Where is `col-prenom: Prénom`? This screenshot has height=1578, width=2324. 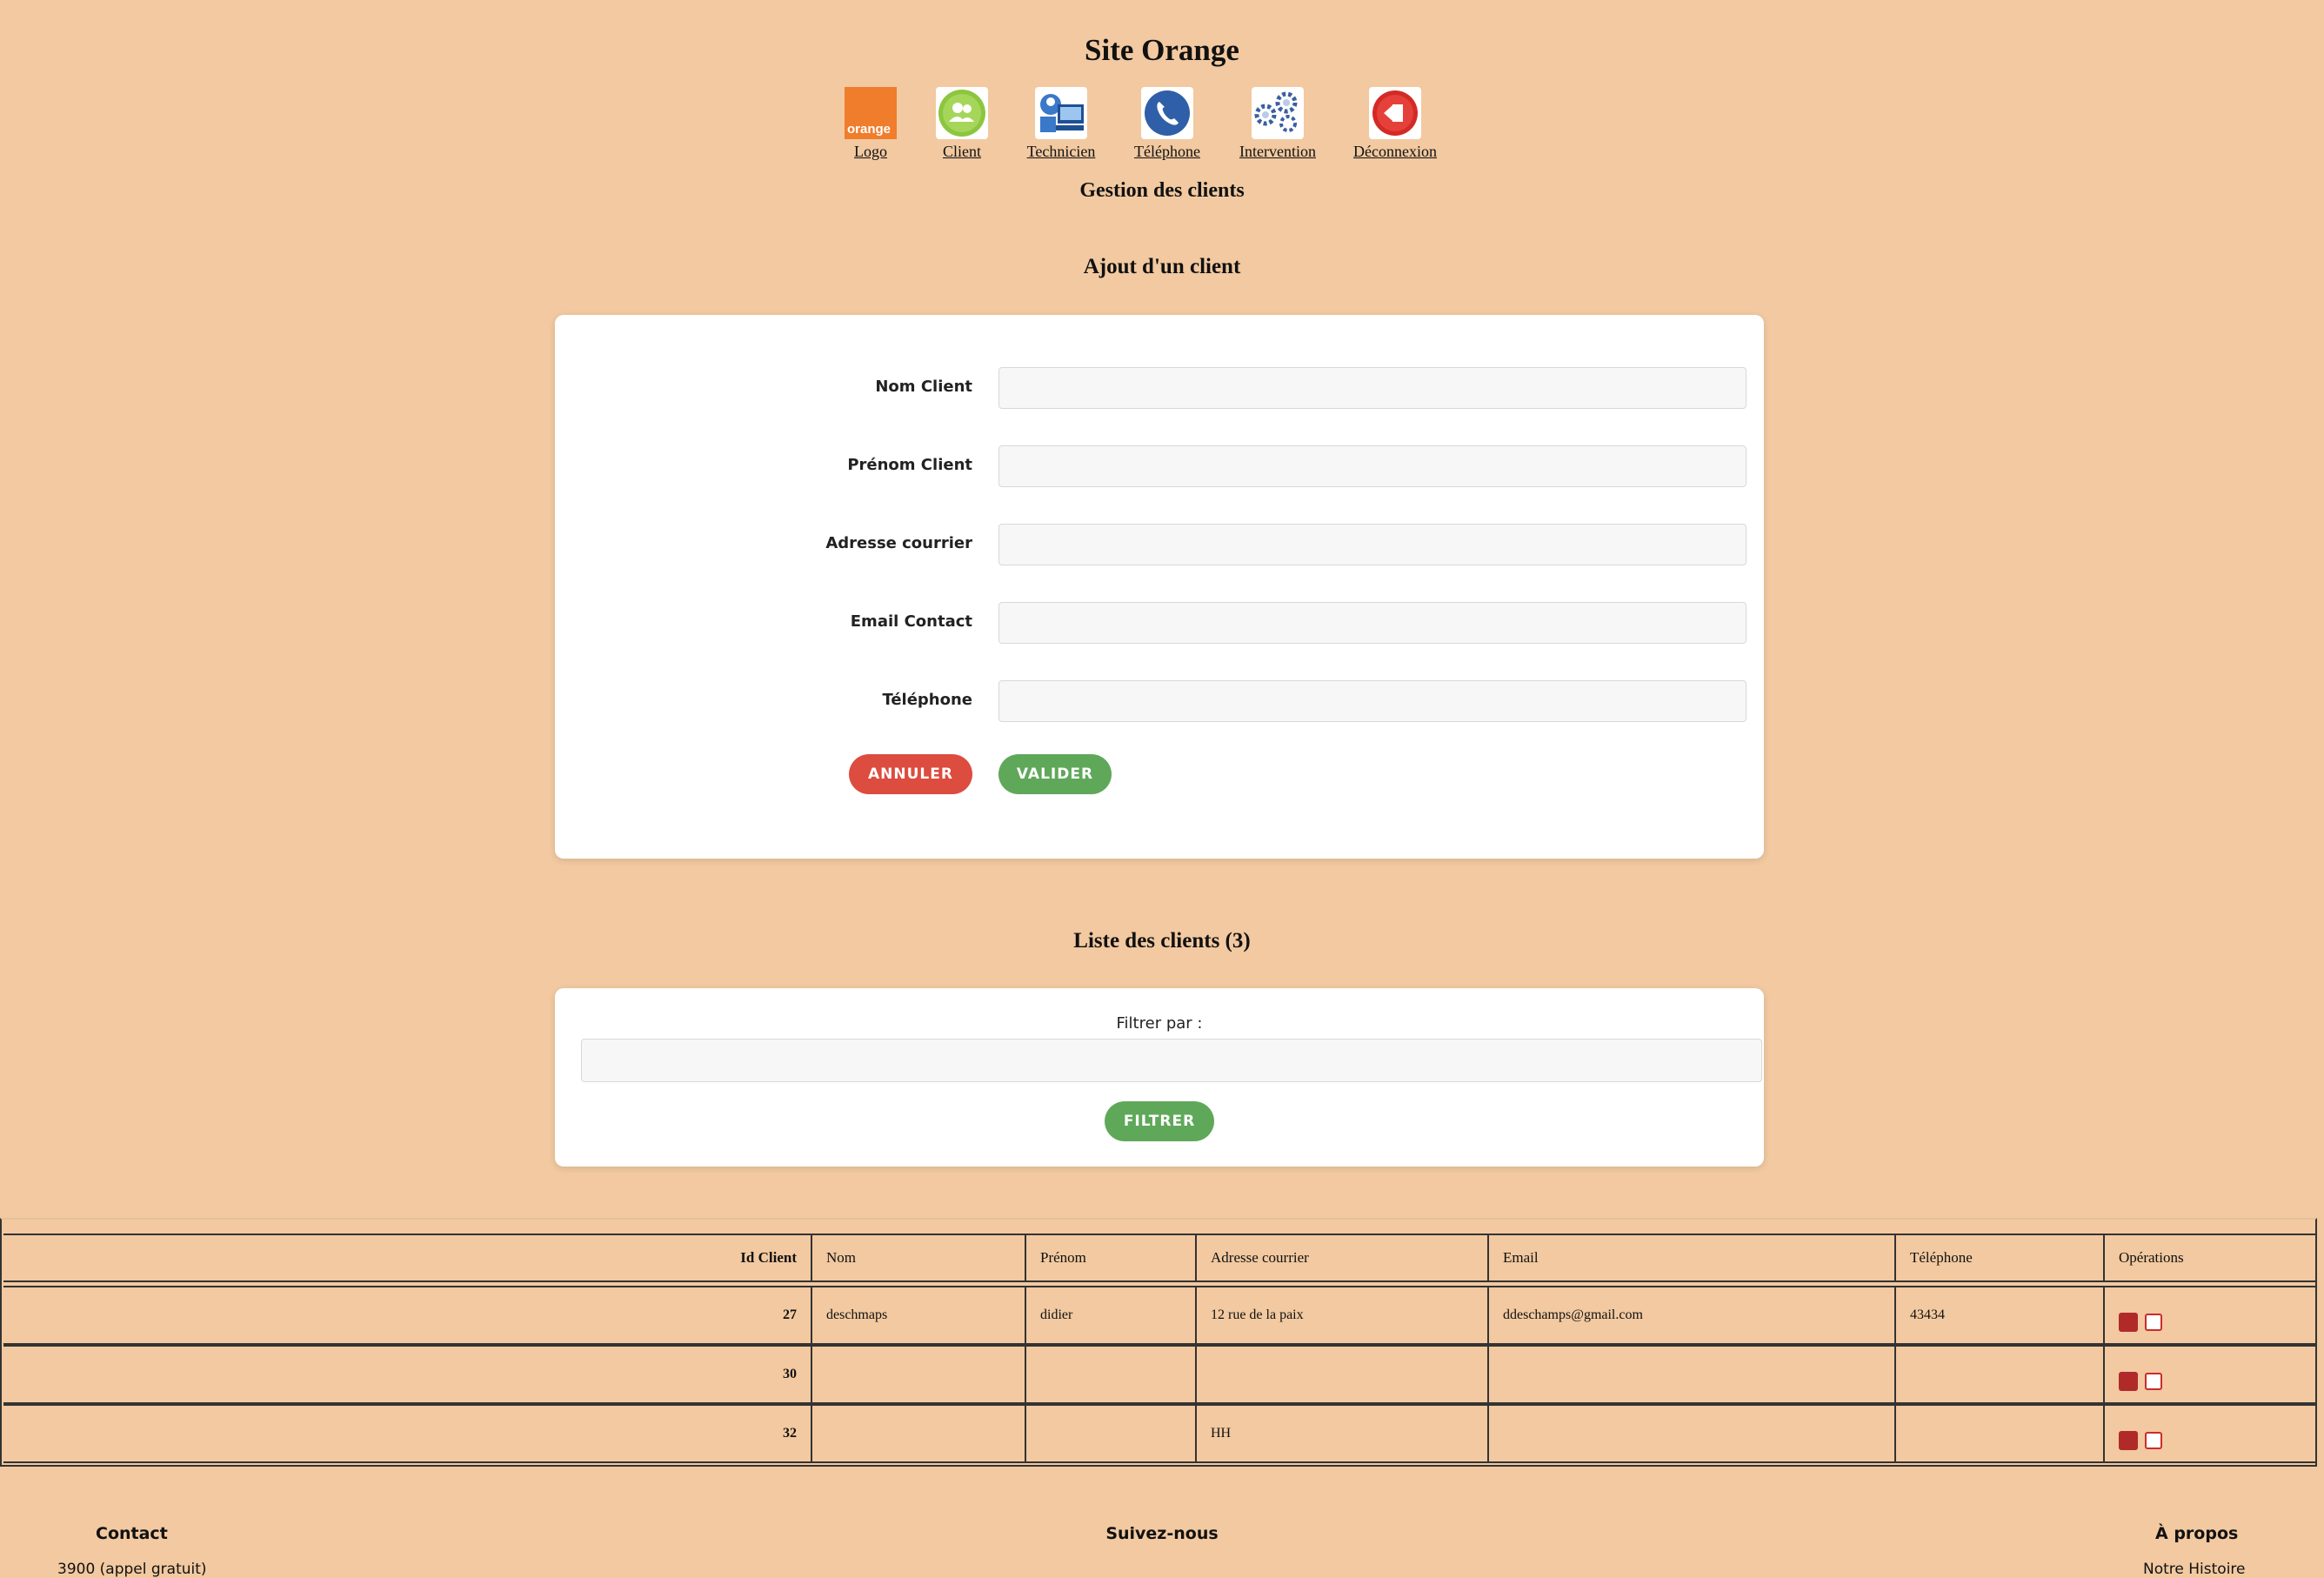 col-prenom: Prénom is located at coordinates (1111, 1258).